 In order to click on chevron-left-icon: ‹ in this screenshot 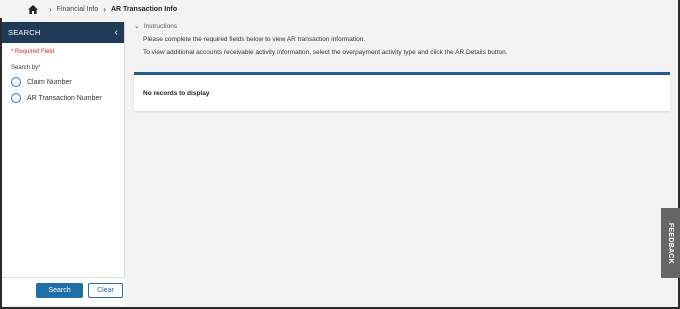, I will do `click(116, 32)`.